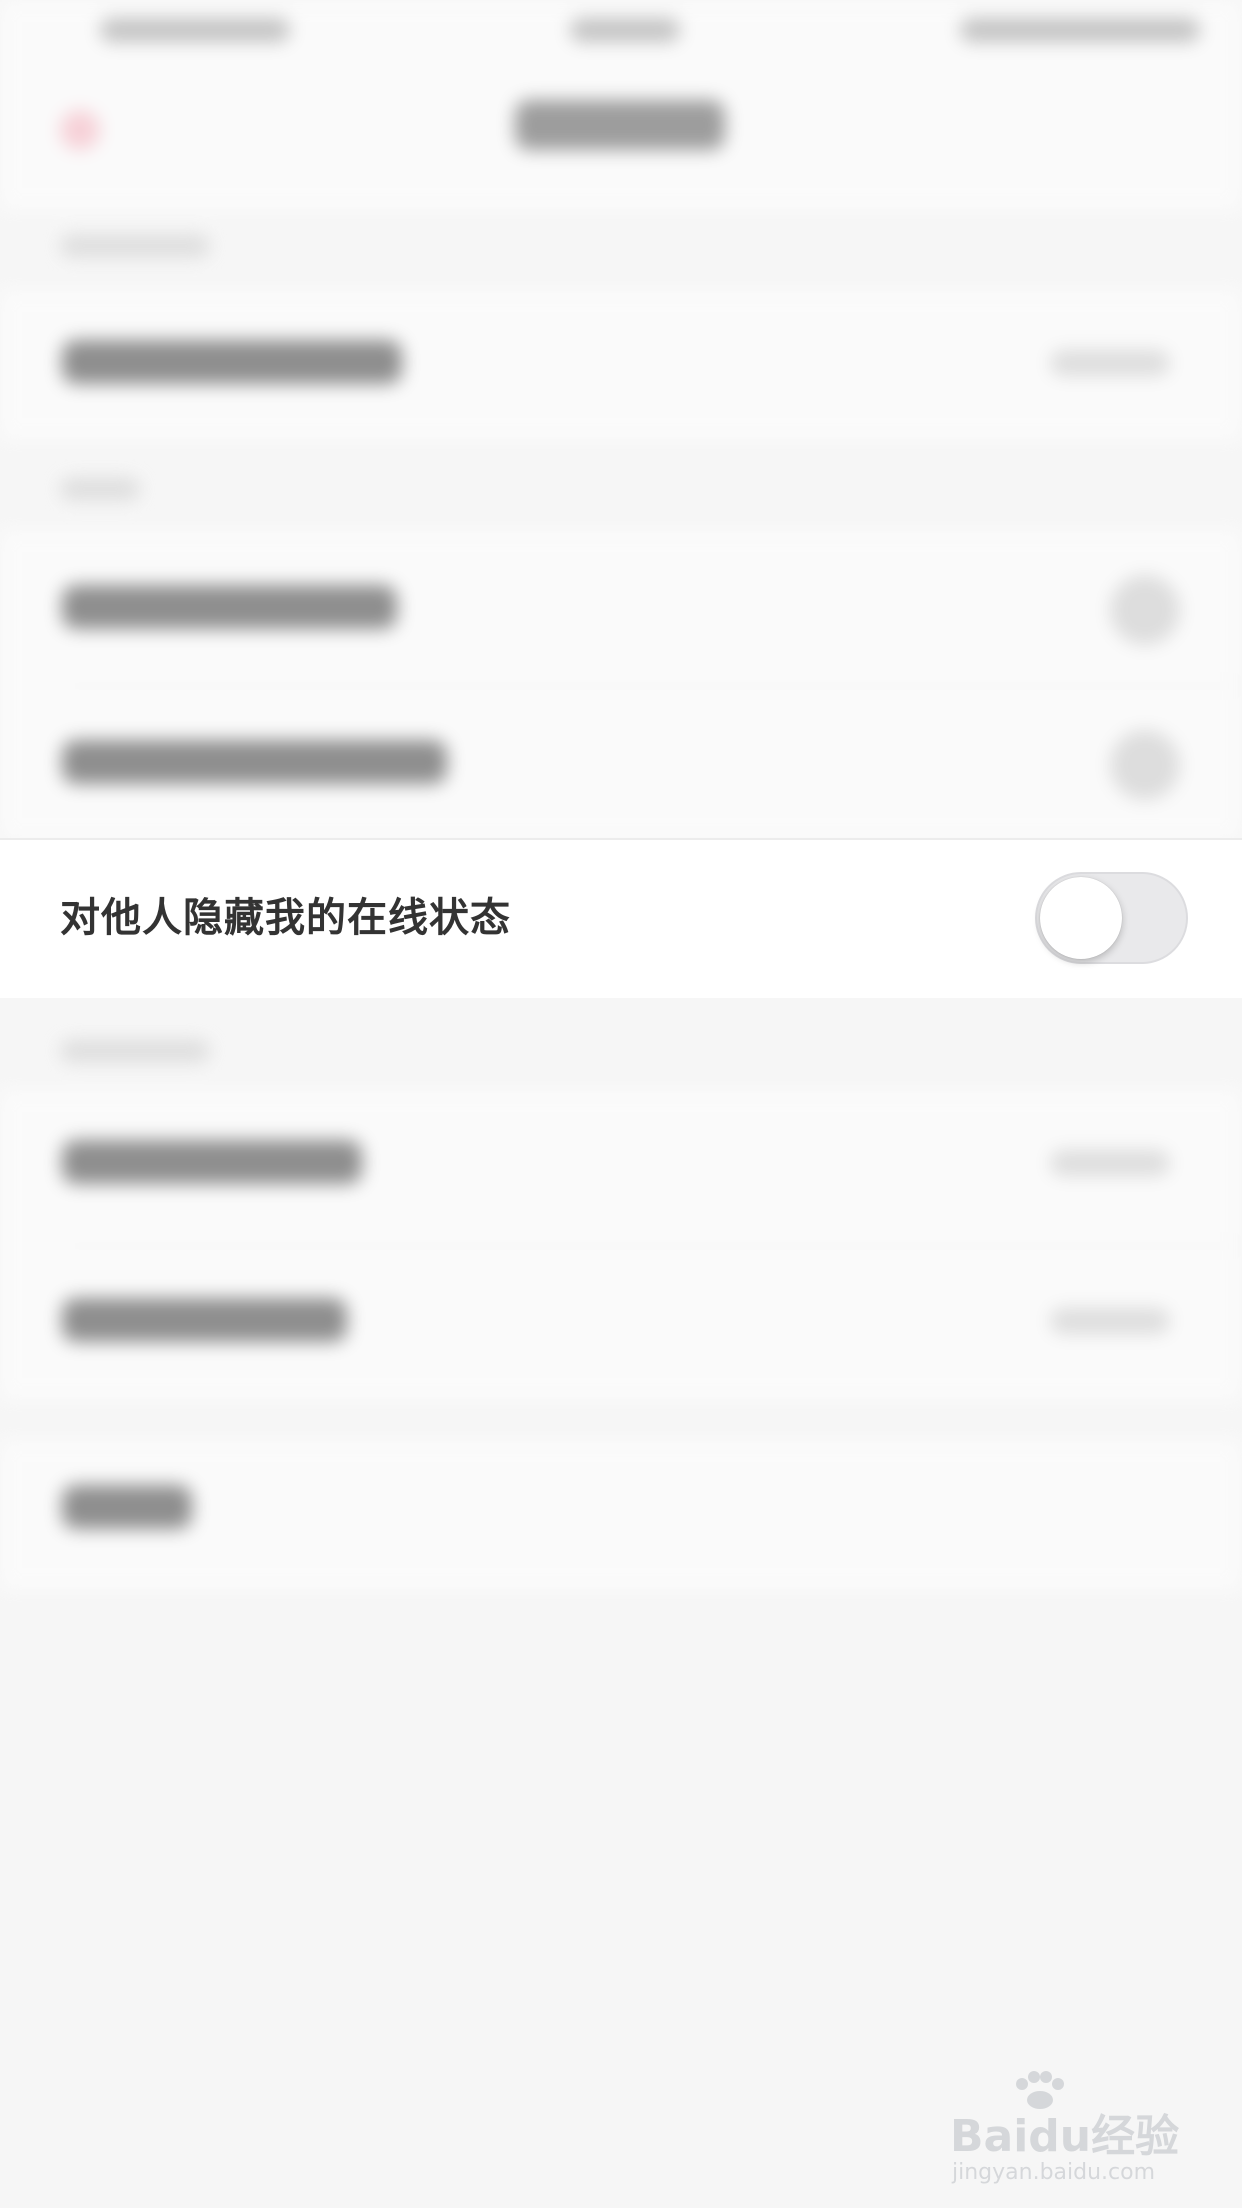 The width and height of the screenshot is (1242, 2208). What do you see at coordinates (195, 30) in the screenshot?
I see `status-carrier` at bounding box center [195, 30].